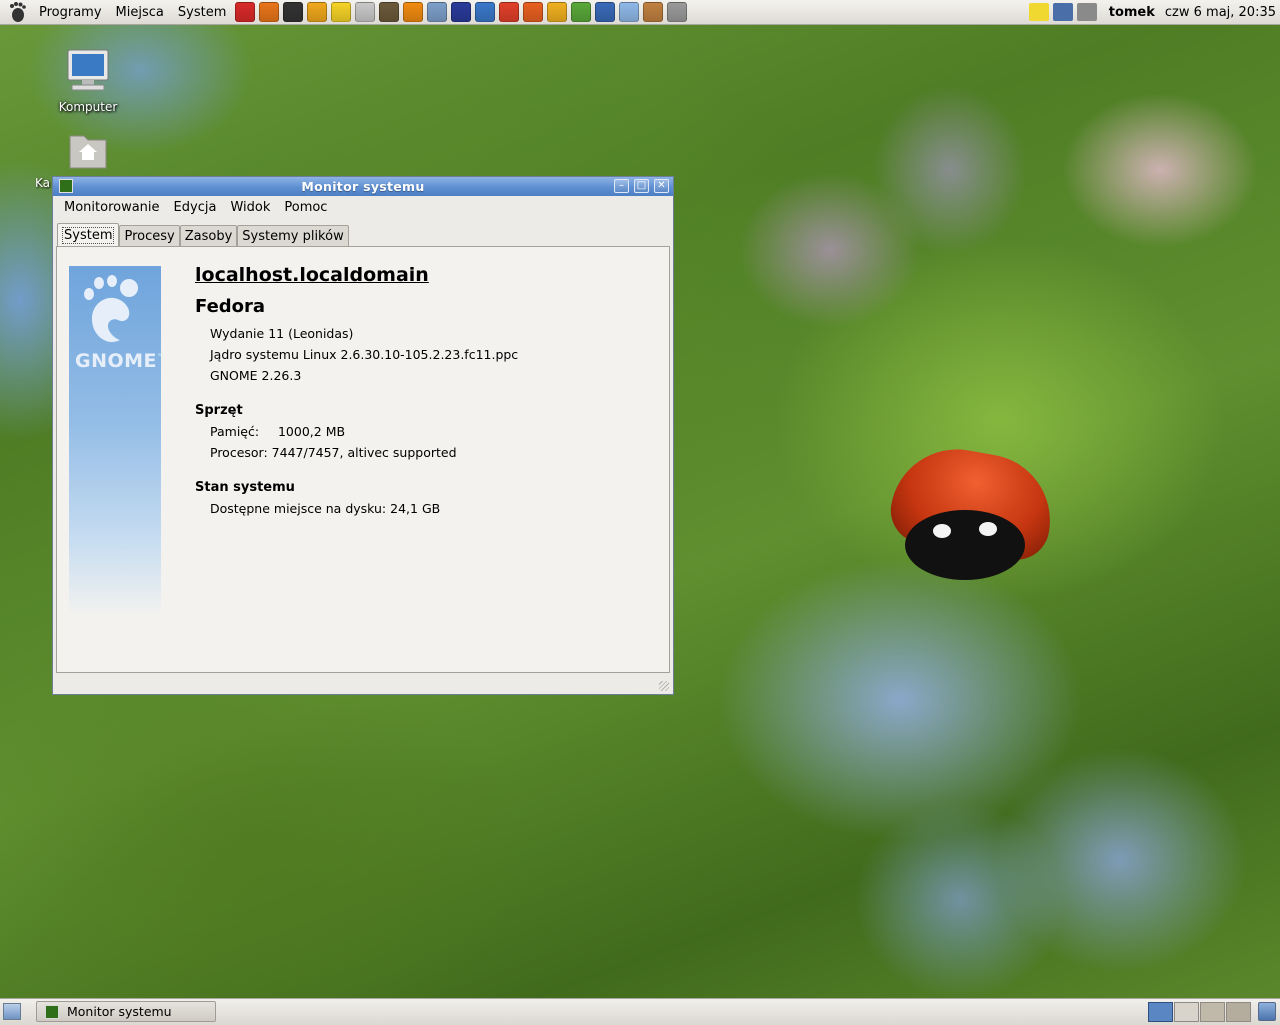  I want to click on minimize-button: –, so click(621, 186).